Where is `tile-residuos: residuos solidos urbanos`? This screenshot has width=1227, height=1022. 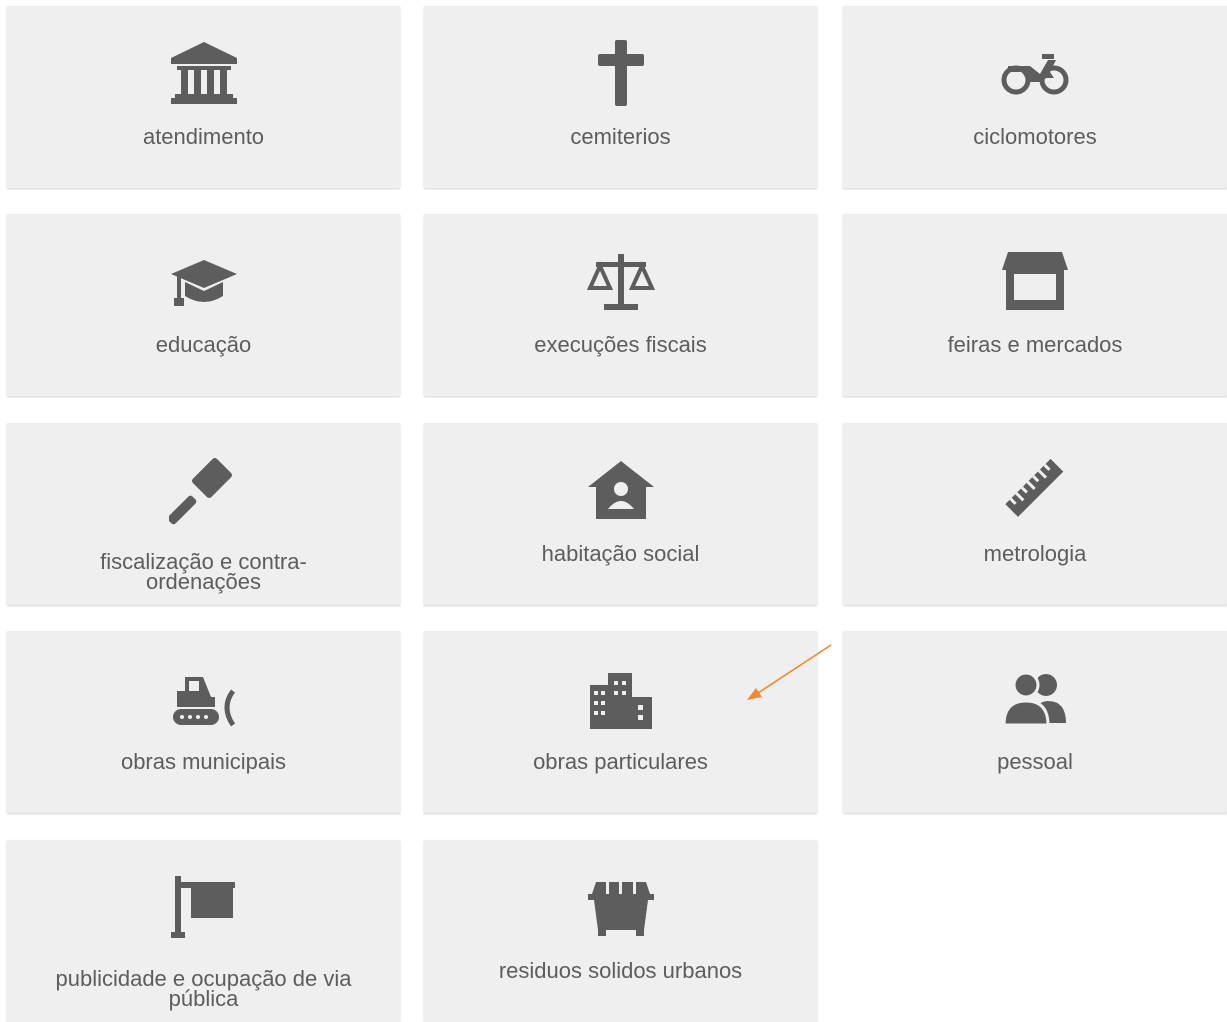
tile-residuos: residuos solidos urbanos is located at coordinates (620, 931).